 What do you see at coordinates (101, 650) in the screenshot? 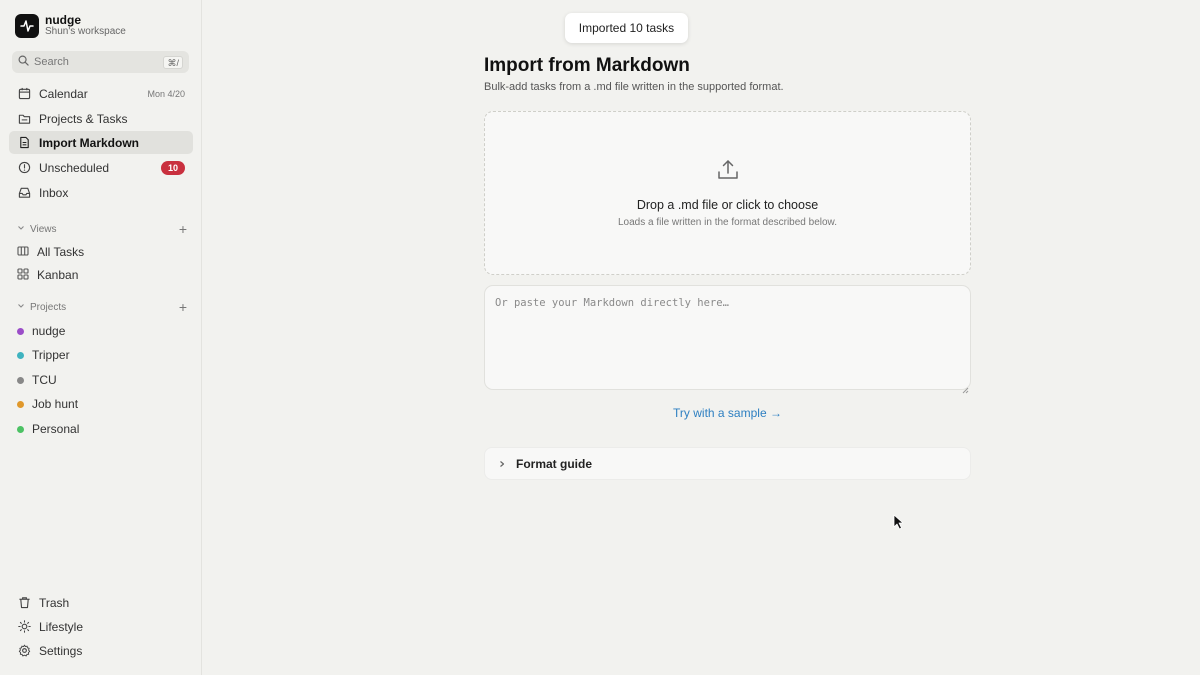
I see `nav-item-settings: Settings` at bounding box center [101, 650].